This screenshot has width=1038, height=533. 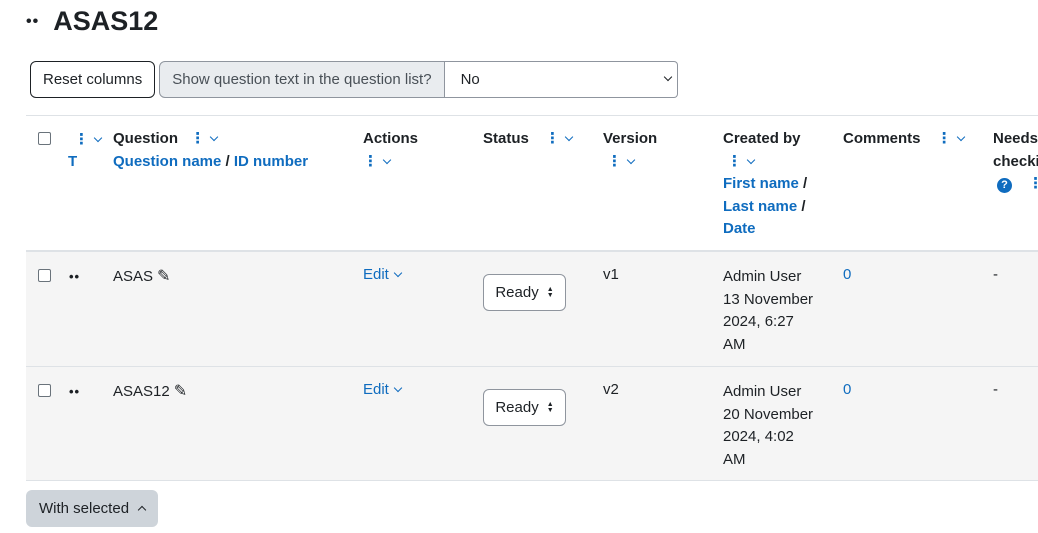 I want to click on help-icon: ?, so click(x=1004, y=185).